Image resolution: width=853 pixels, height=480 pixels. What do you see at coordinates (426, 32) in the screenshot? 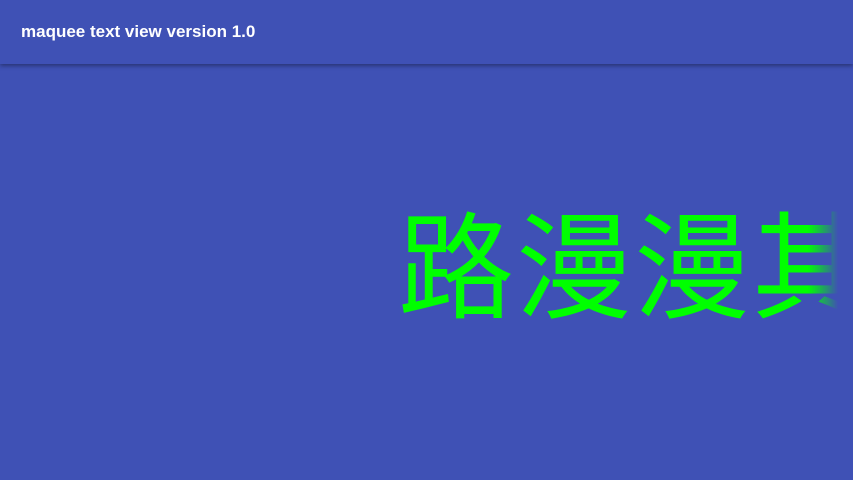
I see `app-toolbar: maquee text view version 1.0` at bounding box center [426, 32].